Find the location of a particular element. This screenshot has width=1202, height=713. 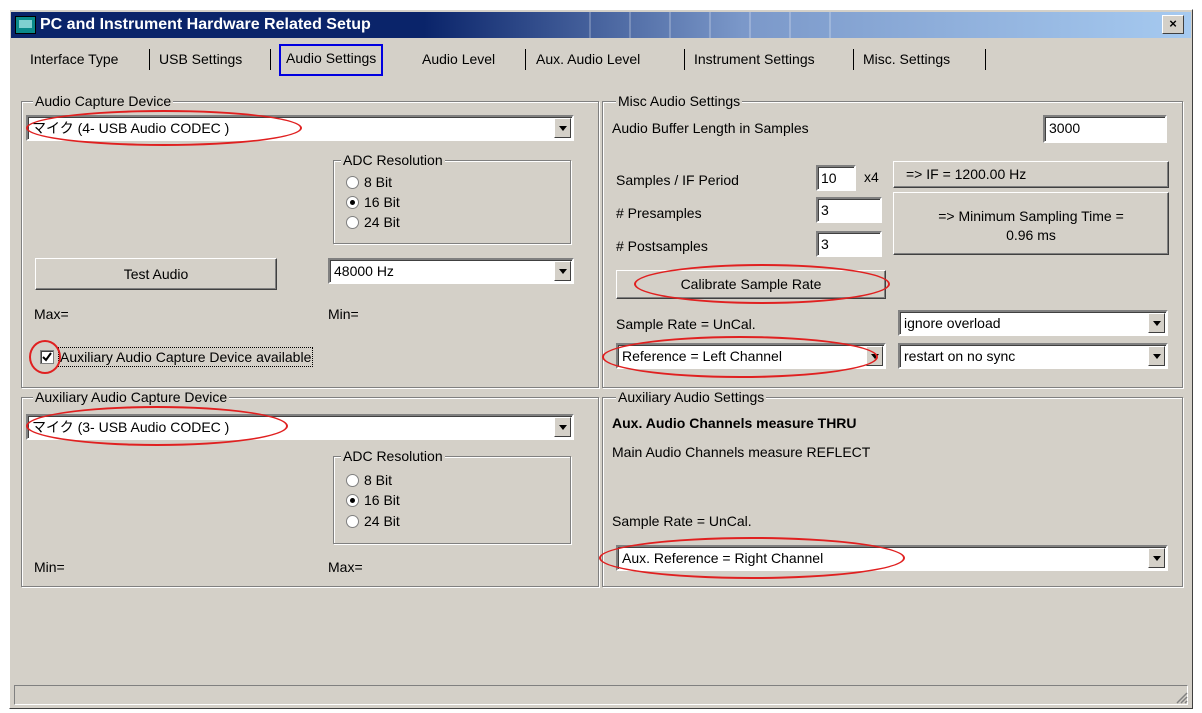

sync-select: restart on no sync is located at coordinates (1033, 356).